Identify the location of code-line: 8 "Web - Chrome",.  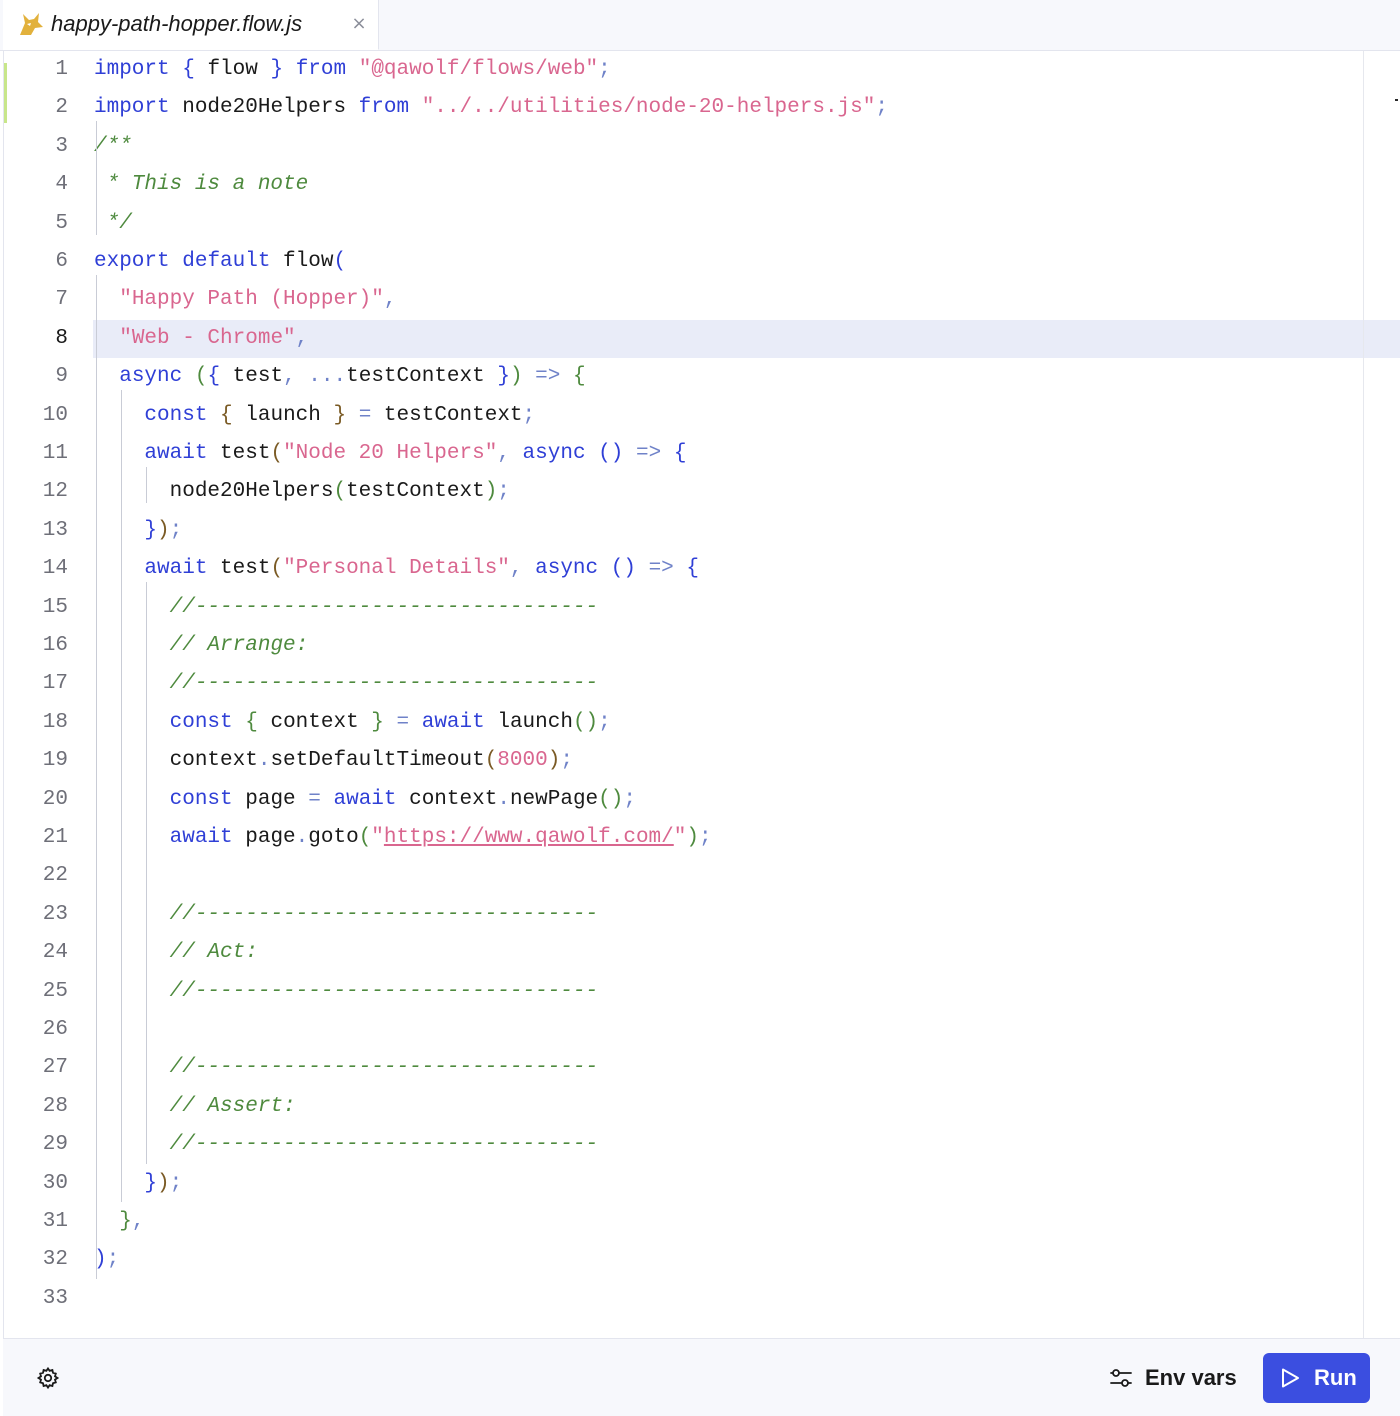
(702, 338).